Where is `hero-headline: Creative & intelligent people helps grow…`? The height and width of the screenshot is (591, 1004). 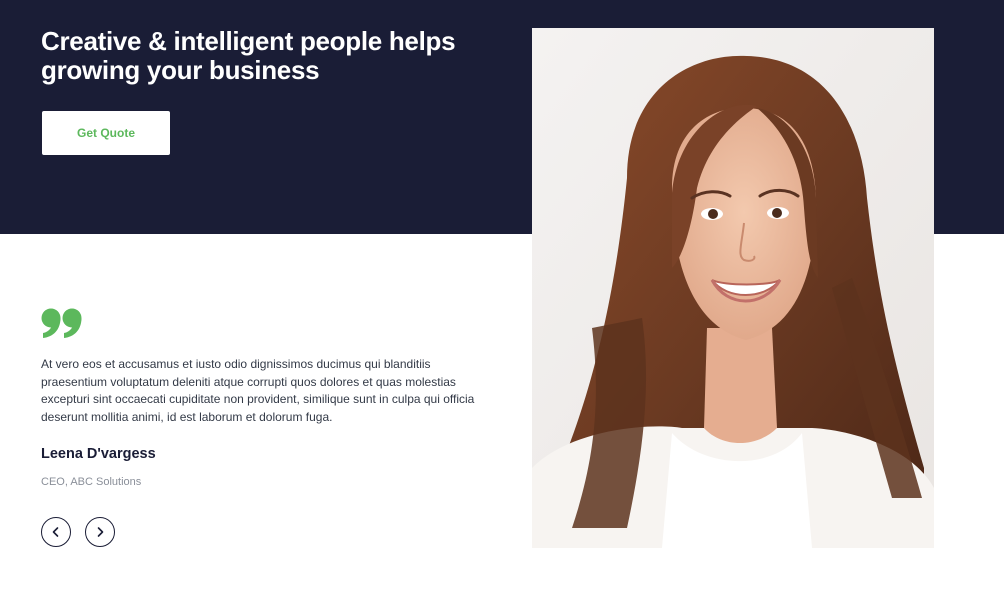 hero-headline: Creative & intelligent people helps grow… is located at coordinates (248, 55).